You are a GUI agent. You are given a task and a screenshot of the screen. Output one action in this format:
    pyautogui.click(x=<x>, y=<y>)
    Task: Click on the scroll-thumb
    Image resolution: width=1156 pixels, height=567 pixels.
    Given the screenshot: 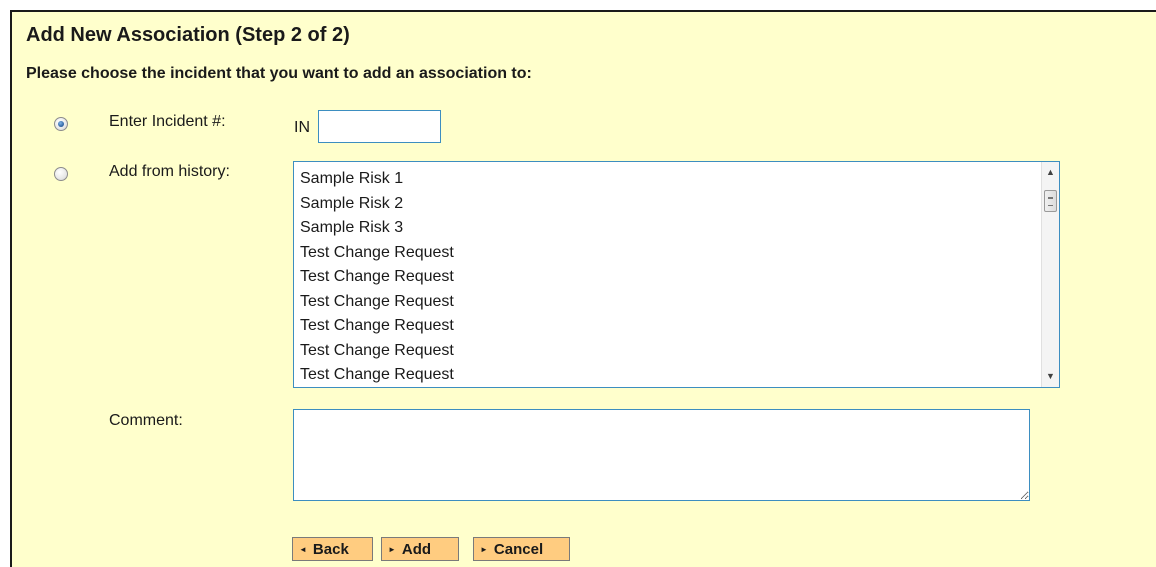 What is the action you would take?
    pyautogui.click(x=1050, y=201)
    